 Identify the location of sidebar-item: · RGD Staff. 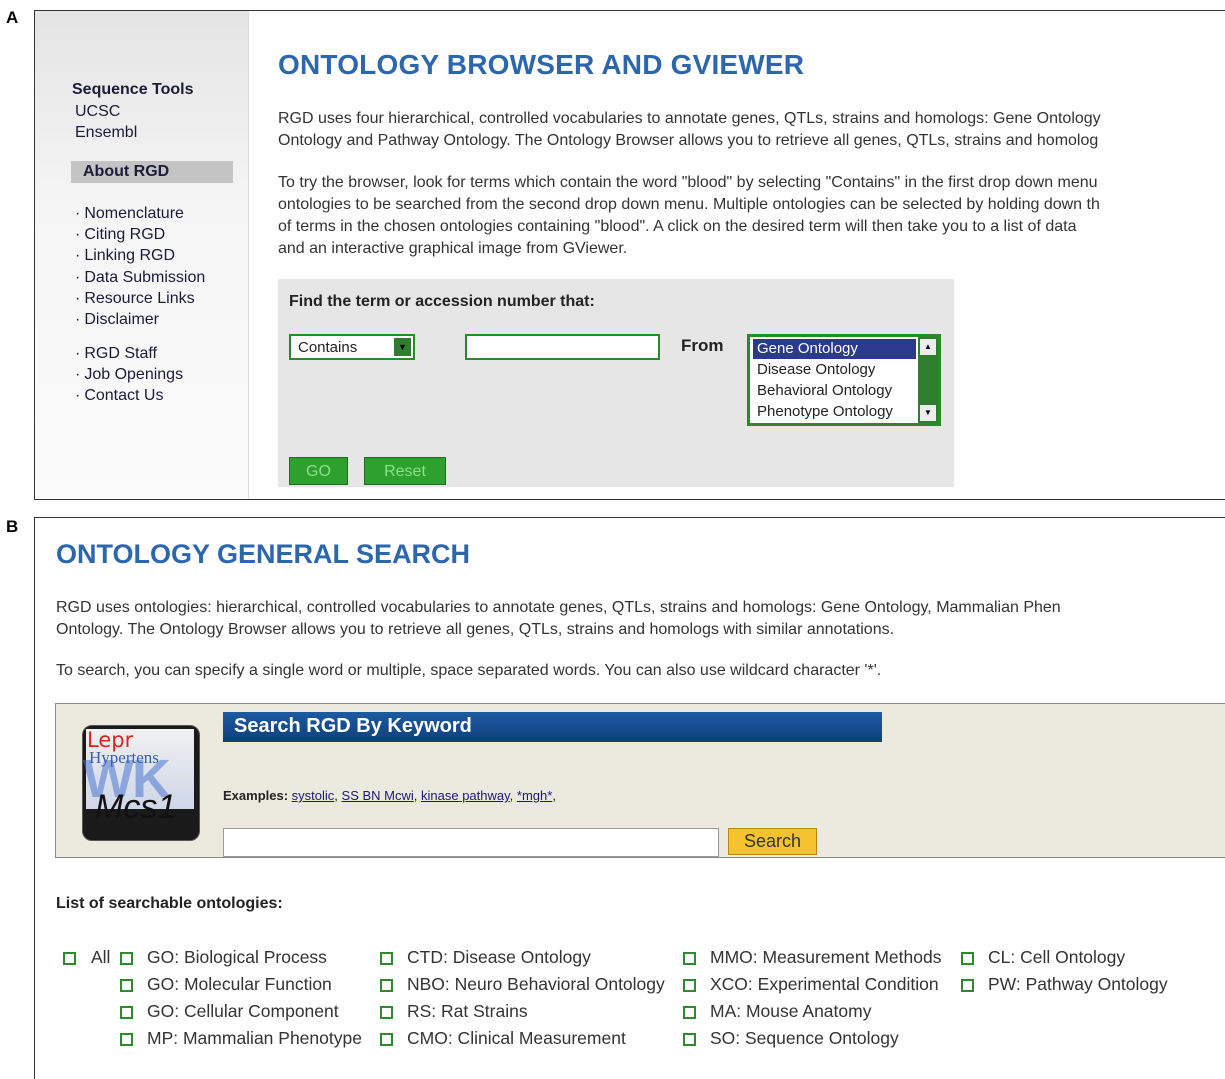
(116, 354).